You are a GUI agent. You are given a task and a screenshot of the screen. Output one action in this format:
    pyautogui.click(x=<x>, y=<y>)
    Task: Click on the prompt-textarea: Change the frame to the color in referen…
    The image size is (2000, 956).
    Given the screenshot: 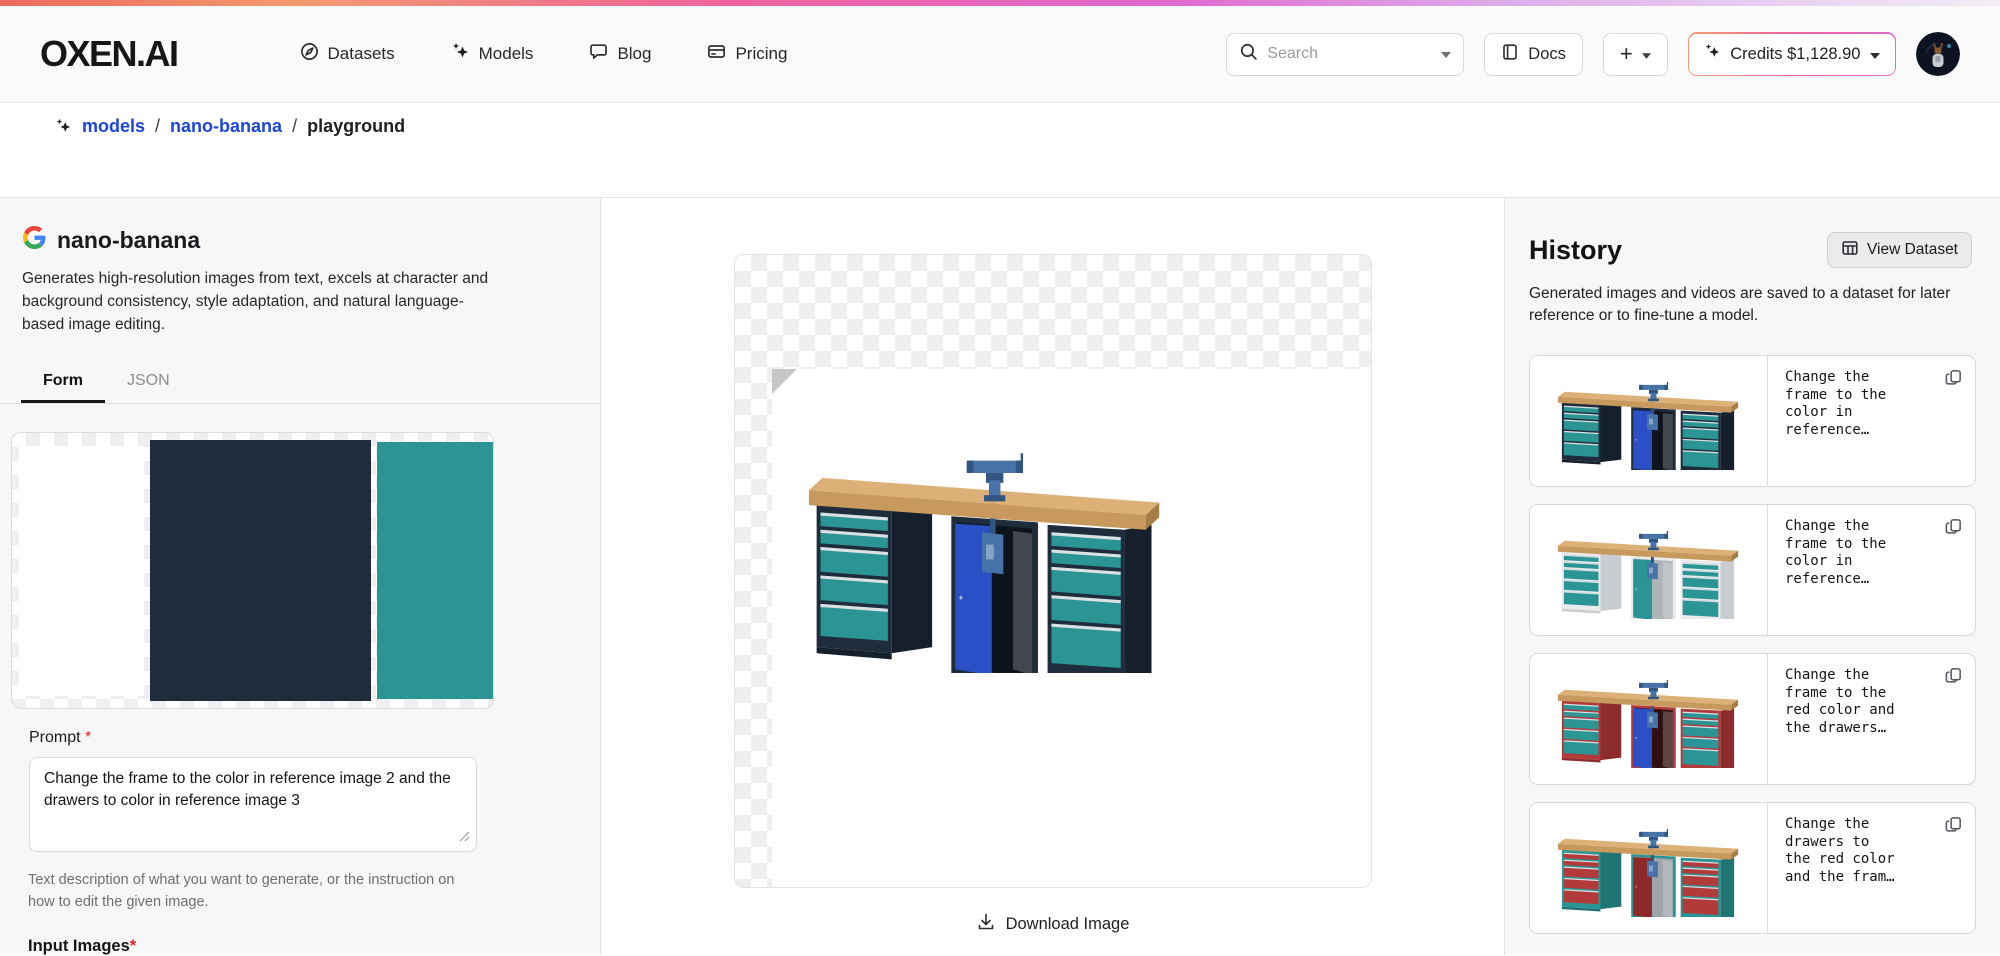 What is the action you would take?
    pyautogui.click(x=253, y=804)
    